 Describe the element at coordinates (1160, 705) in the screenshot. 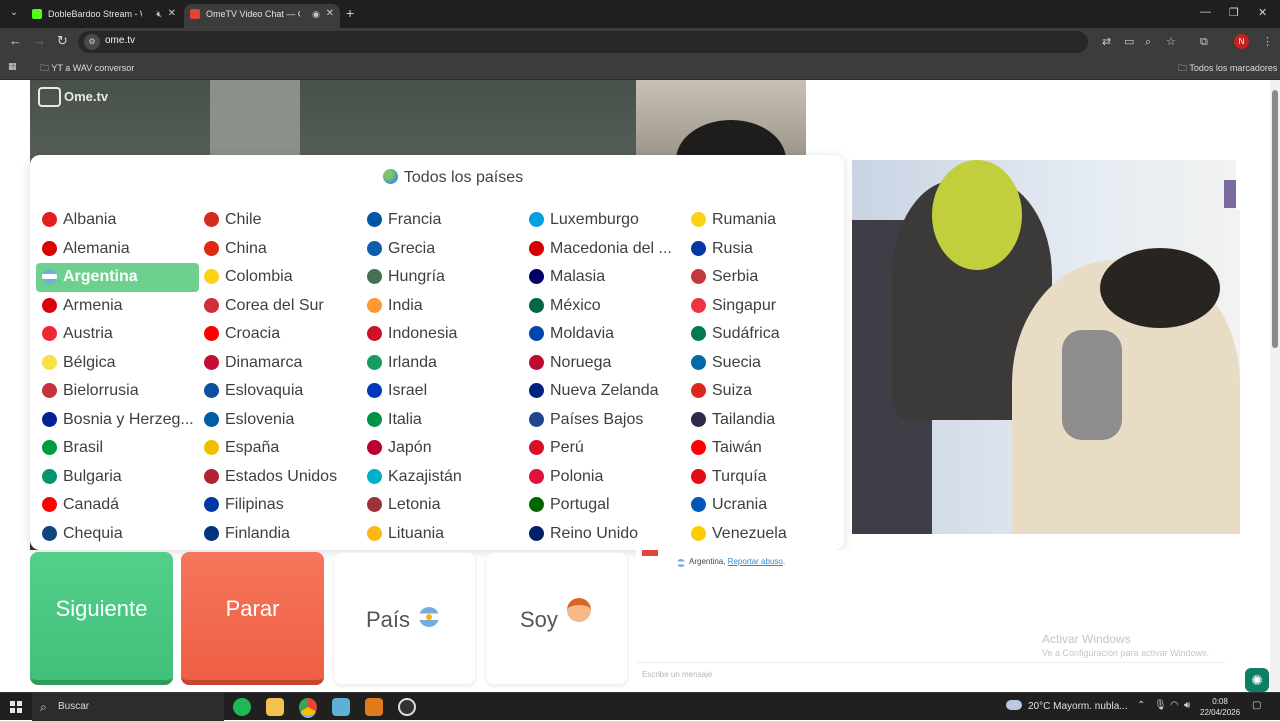

I see `microphone-icon: 🎙︎` at that location.